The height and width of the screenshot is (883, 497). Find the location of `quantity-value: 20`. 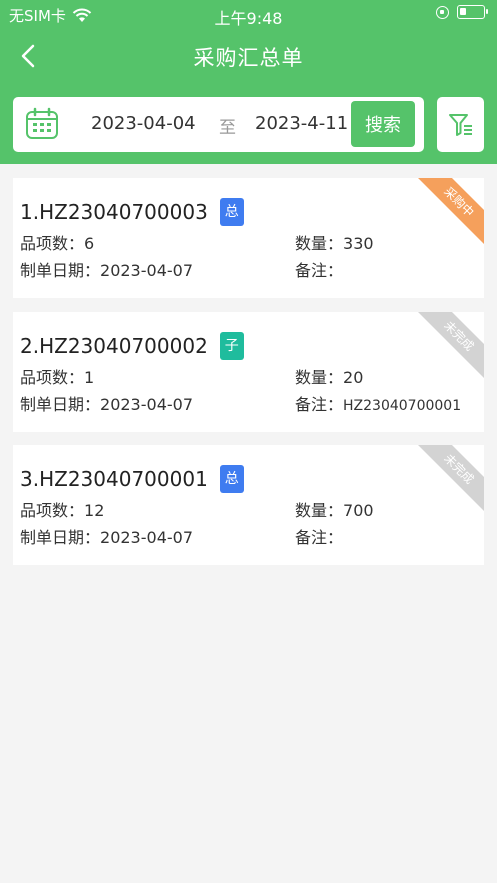

quantity-value: 20 is located at coordinates (353, 377).